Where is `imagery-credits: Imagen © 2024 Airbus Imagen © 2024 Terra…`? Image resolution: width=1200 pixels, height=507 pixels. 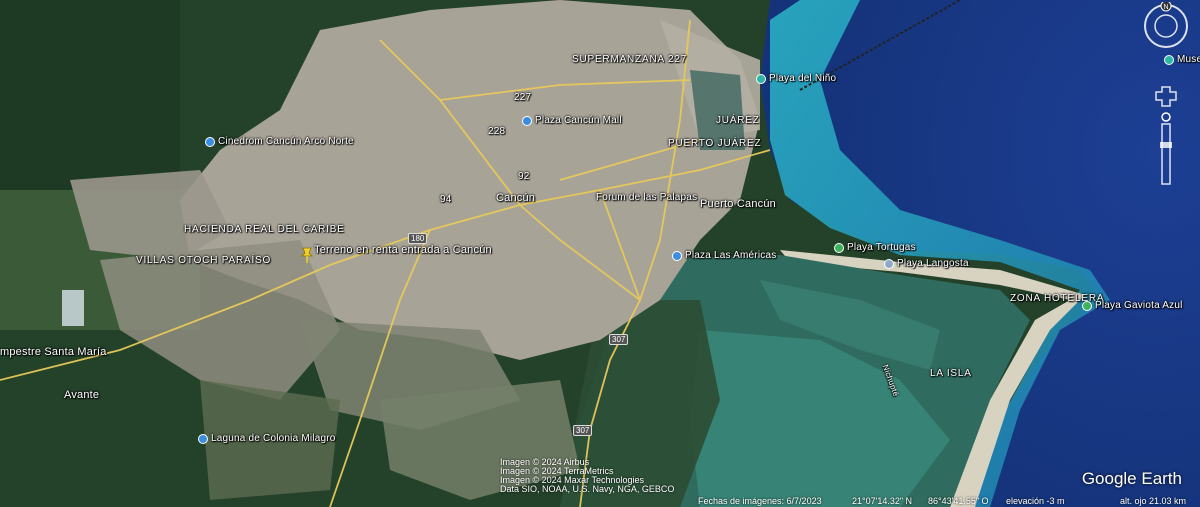
imagery-credits: Imagen © 2024 Airbus Imagen © 2024 Terra… is located at coordinates (587, 476).